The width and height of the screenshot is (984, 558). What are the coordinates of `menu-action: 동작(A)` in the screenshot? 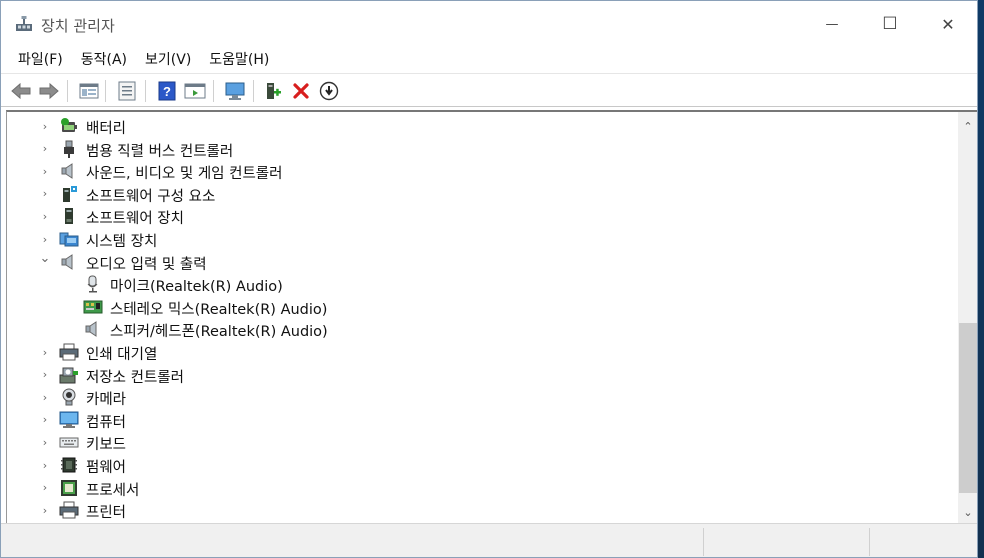 It's located at (104, 60).